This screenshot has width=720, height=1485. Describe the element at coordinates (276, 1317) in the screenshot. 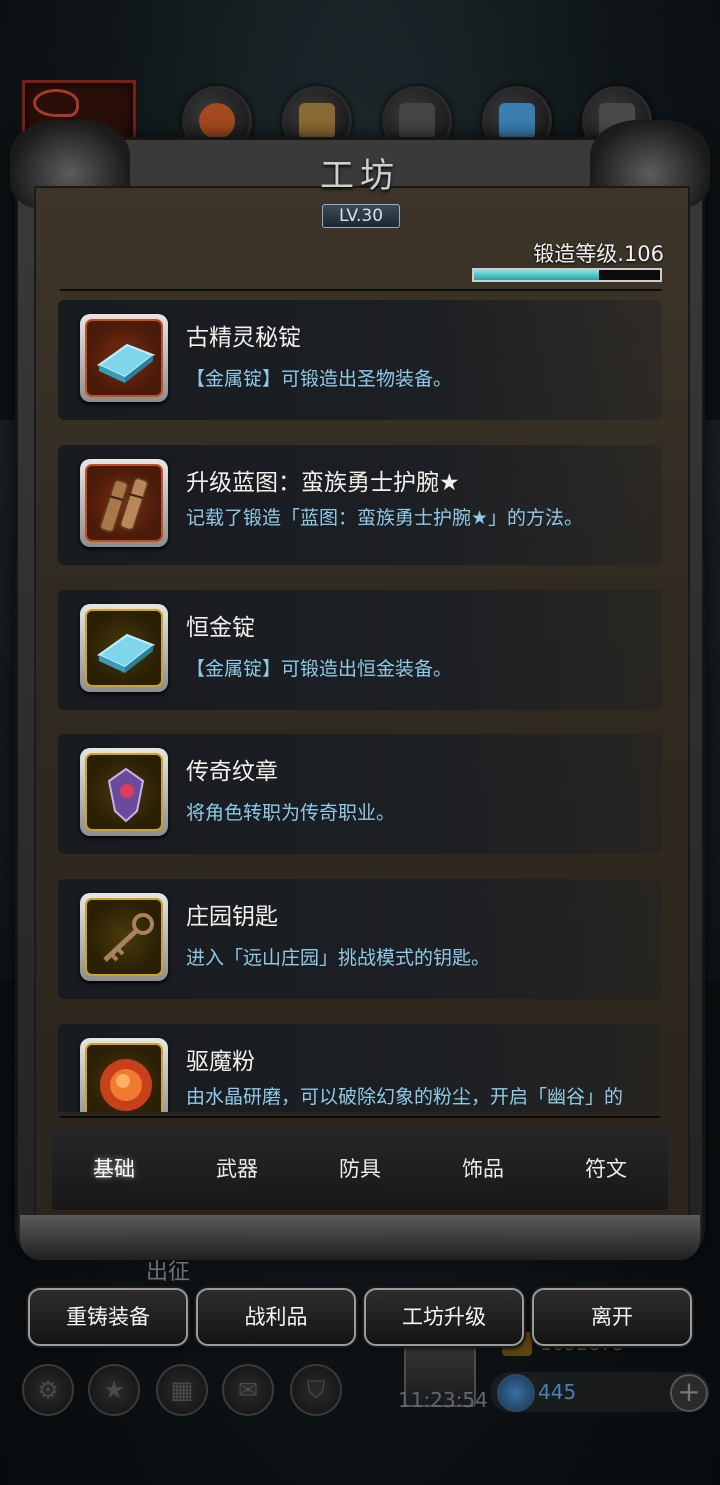

I see `loot-button: 战利品` at that location.